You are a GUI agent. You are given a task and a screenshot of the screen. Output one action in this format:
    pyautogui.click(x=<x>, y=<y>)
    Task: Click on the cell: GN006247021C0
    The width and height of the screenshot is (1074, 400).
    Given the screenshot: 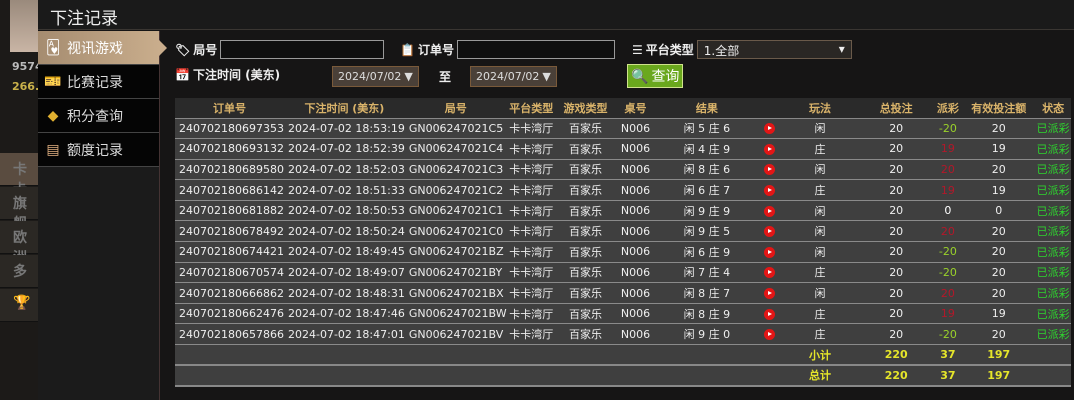 What is the action you would take?
    pyautogui.click(x=455, y=231)
    